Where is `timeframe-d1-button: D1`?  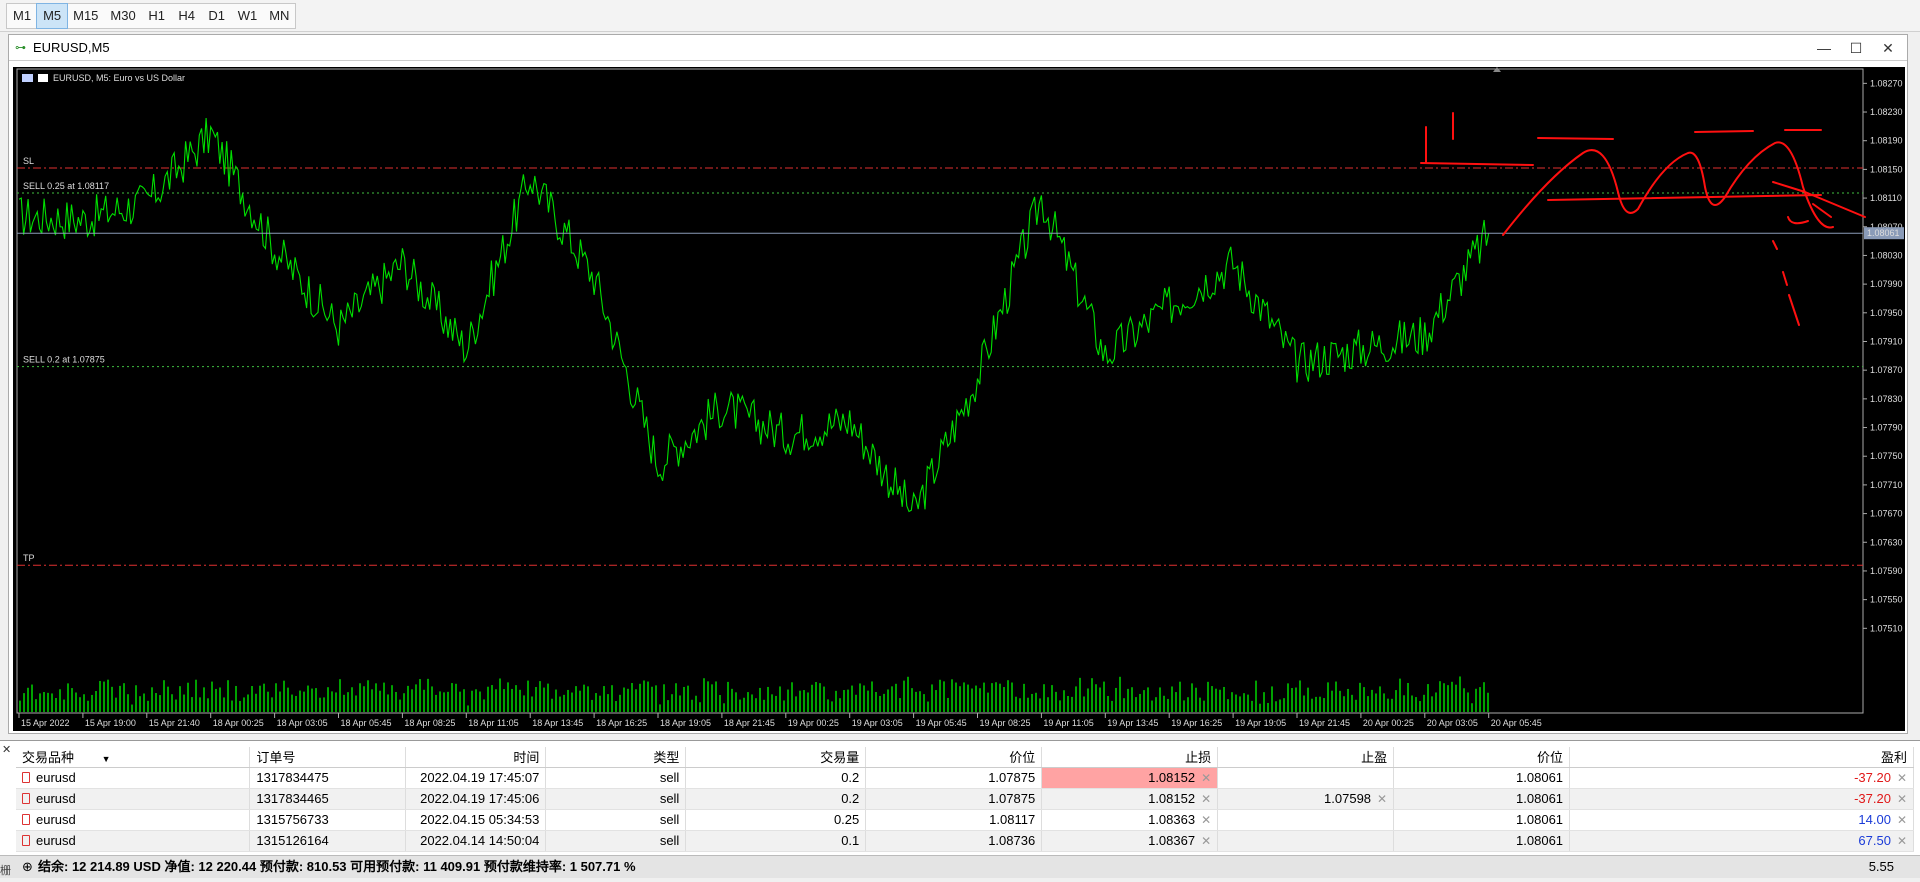
timeframe-d1-button: D1 is located at coordinates (217, 16).